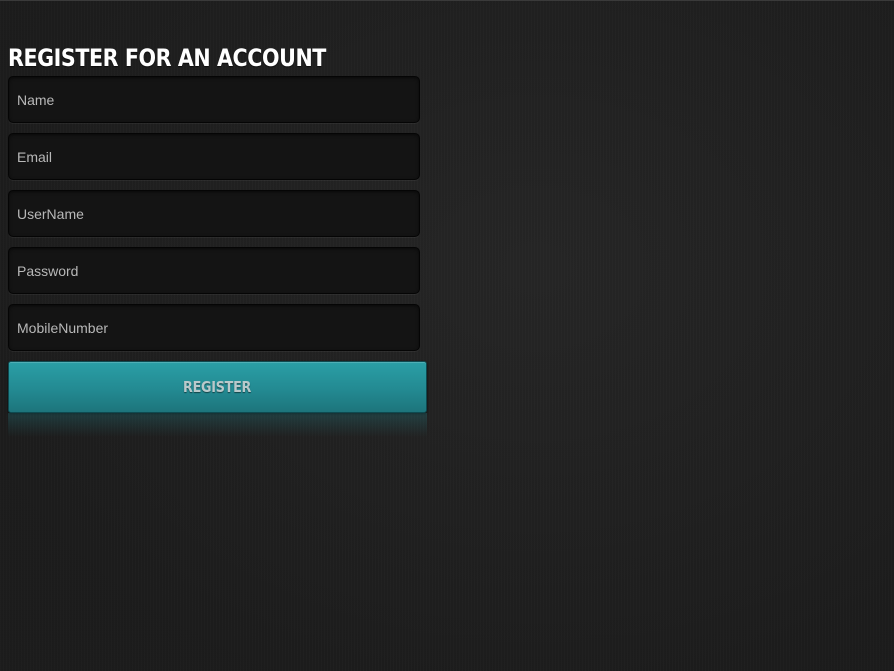 Image resolution: width=894 pixels, height=671 pixels. What do you see at coordinates (214, 213) in the screenshot?
I see `username-field` at bounding box center [214, 213].